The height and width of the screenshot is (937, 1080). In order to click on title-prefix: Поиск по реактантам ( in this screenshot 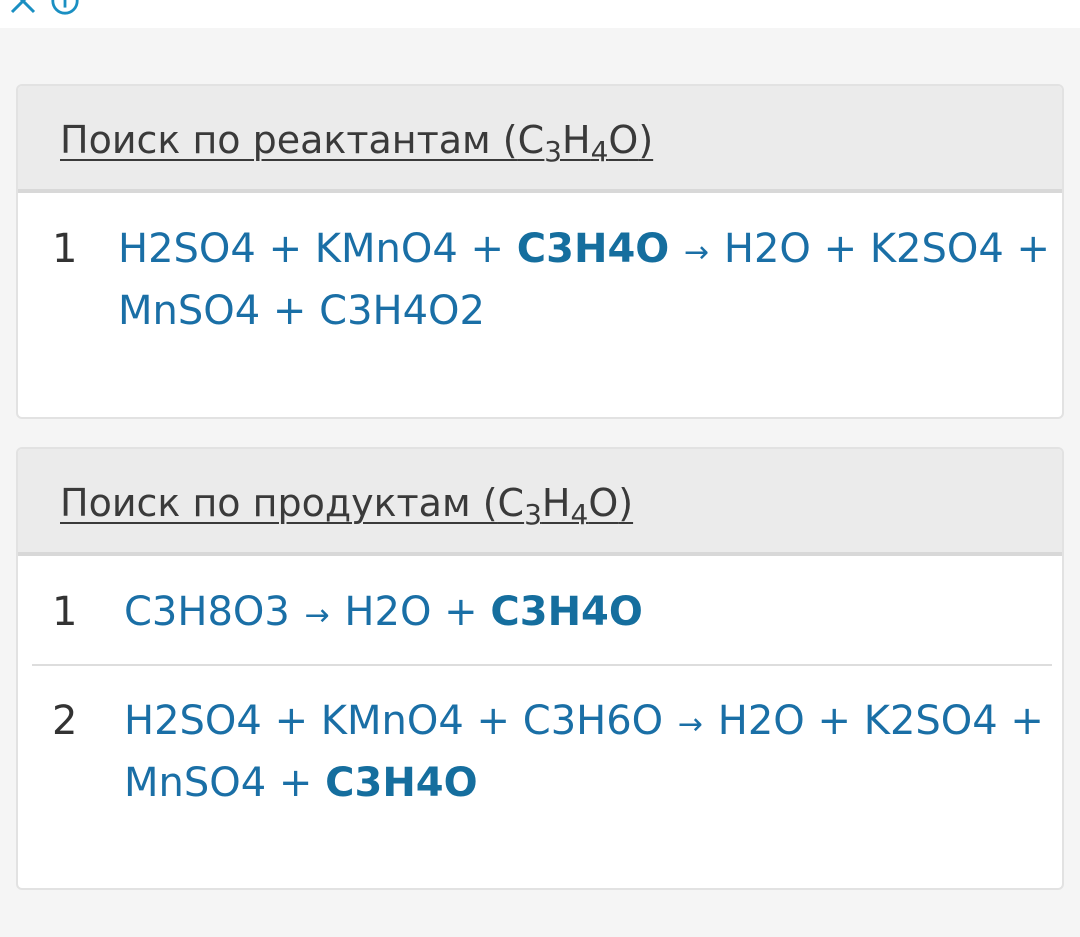, I will do `click(289, 140)`.